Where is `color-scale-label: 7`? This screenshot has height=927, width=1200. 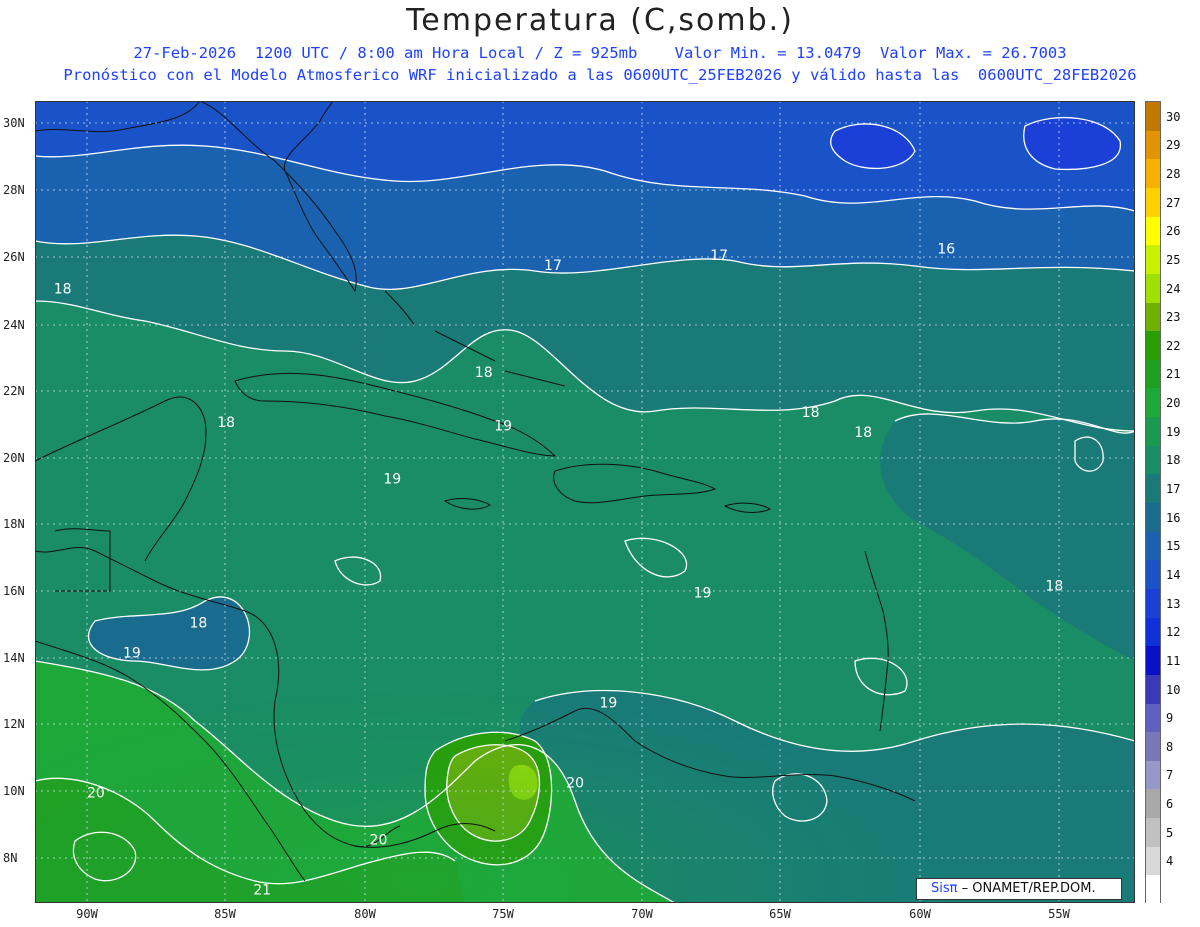 color-scale-label: 7 is located at coordinates (1170, 775).